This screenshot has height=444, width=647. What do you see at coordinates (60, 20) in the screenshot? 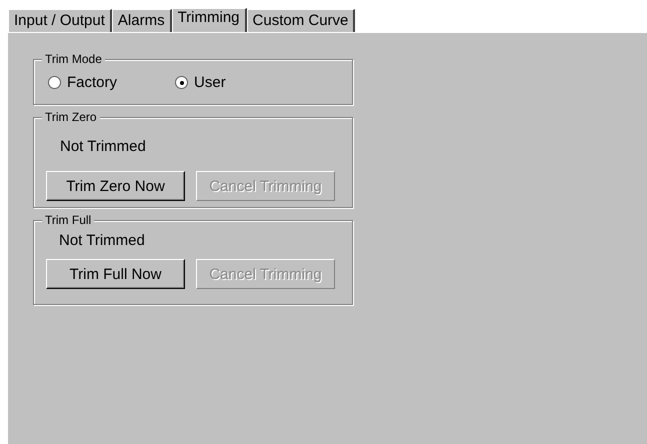
I see `tab: Input / Output` at bounding box center [60, 20].